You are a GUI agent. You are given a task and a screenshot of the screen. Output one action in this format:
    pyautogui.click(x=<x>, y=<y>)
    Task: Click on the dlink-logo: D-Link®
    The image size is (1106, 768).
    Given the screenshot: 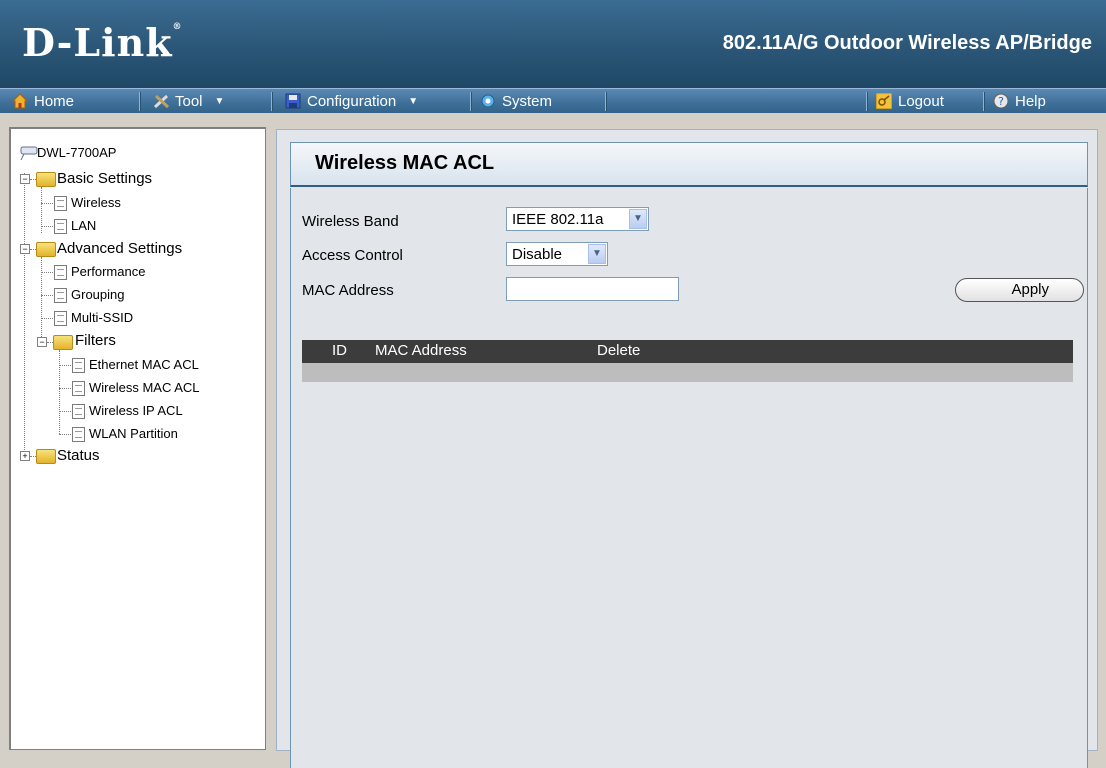 What is the action you would take?
    pyautogui.click(x=102, y=42)
    